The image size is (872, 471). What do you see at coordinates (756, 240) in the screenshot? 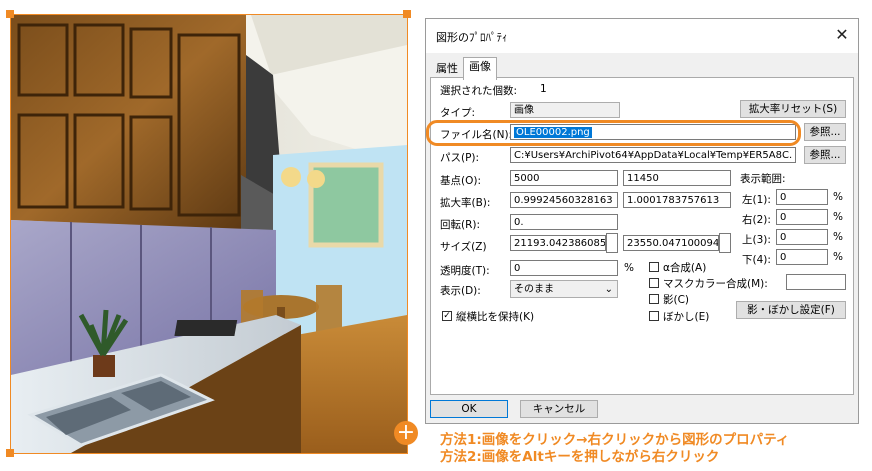
I see `range-top-label: 上(3):` at bounding box center [756, 240].